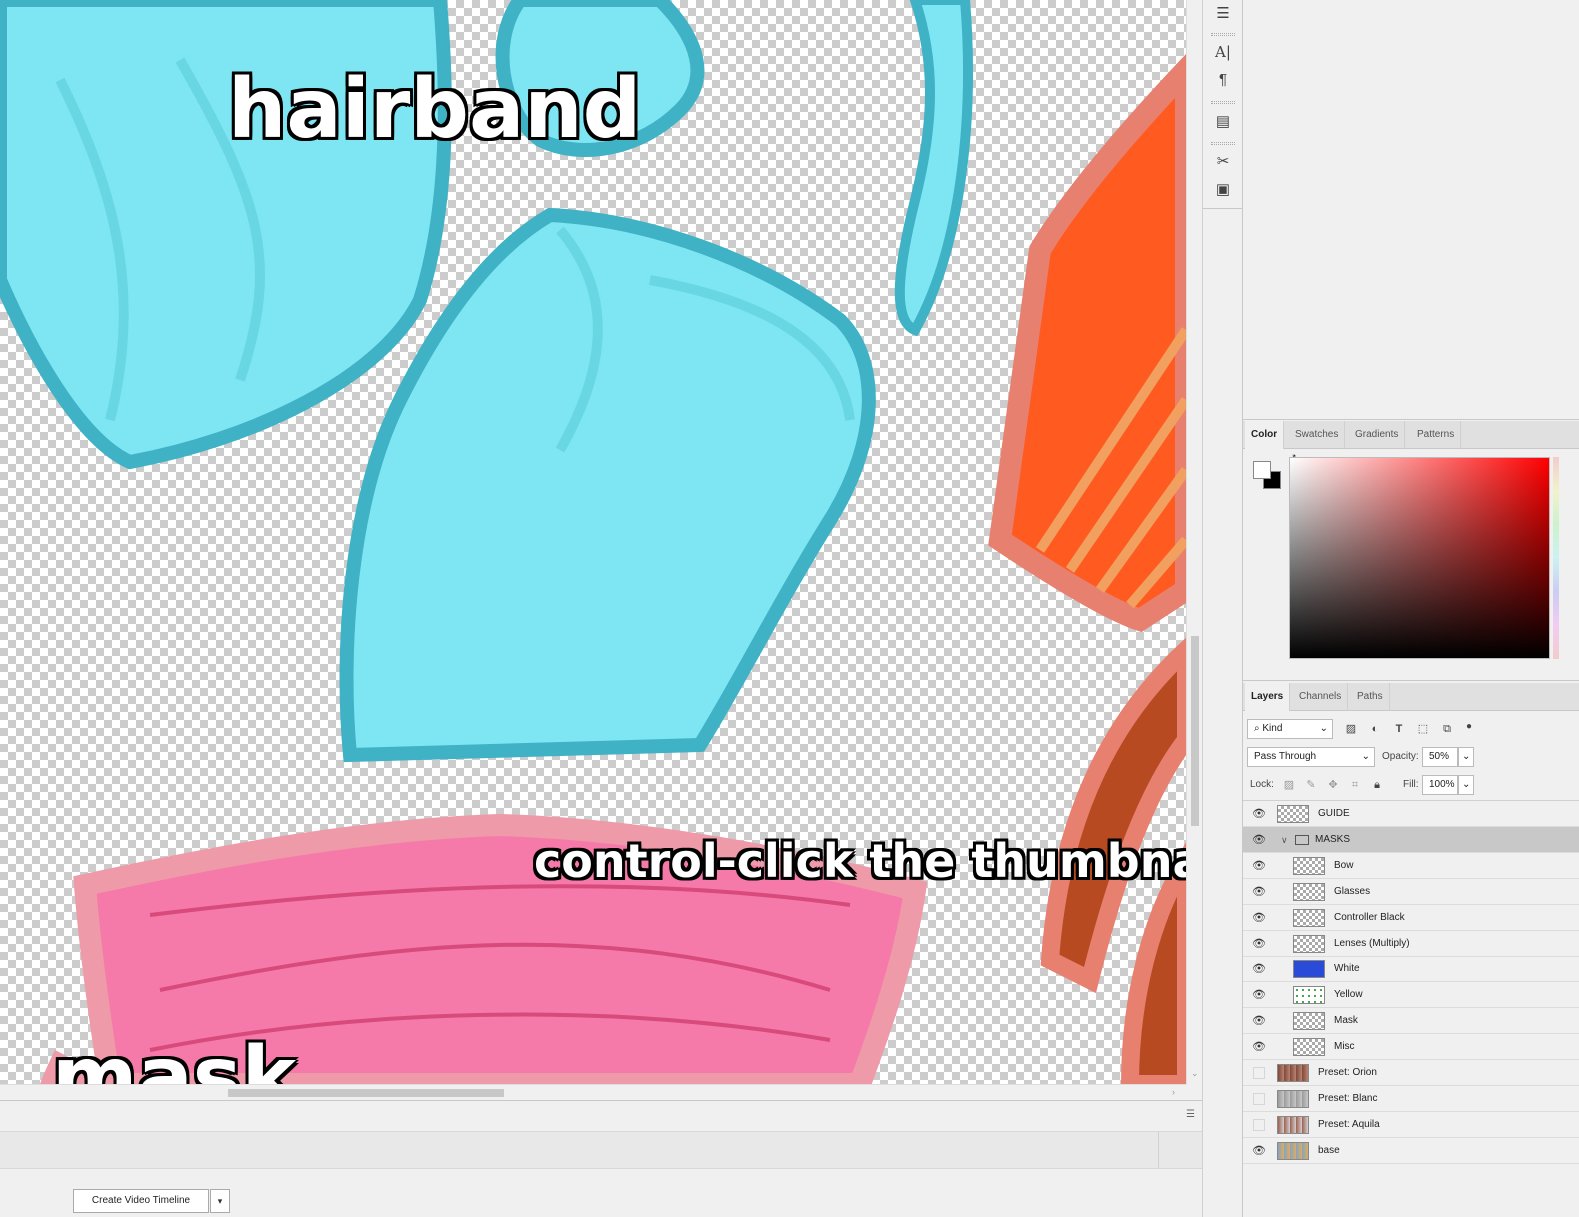 The width and height of the screenshot is (1579, 1217). What do you see at coordinates (1411, 944) in the screenshot?
I see `layer-row: 👁︎ Lenses (Multiply)` at bounding box center [1411, 944].